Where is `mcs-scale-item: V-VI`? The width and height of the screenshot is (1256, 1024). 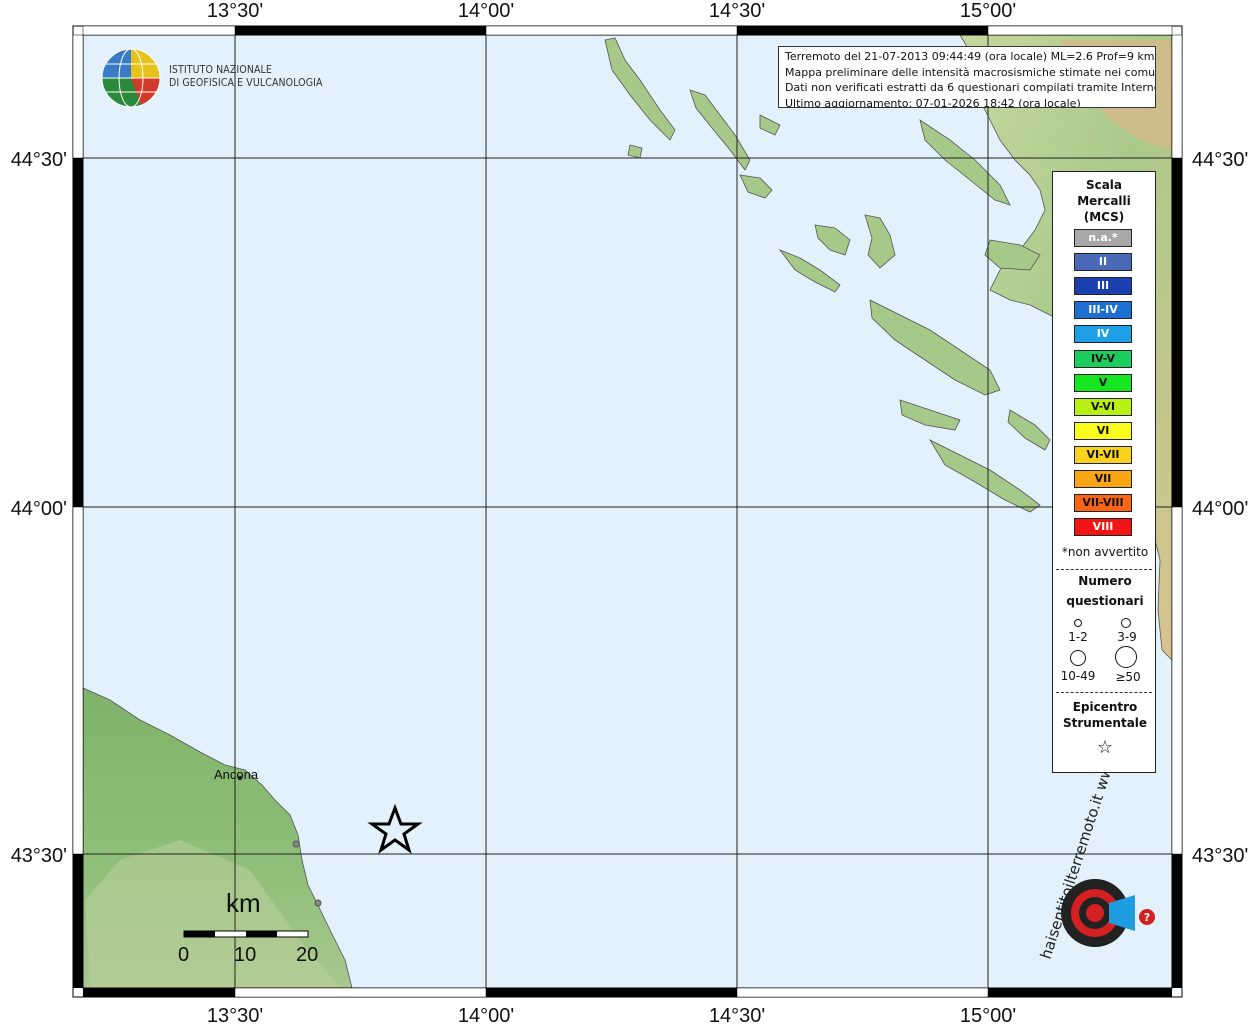 mcs-scale-item: V-VI is located at coordinates (1103, 406).